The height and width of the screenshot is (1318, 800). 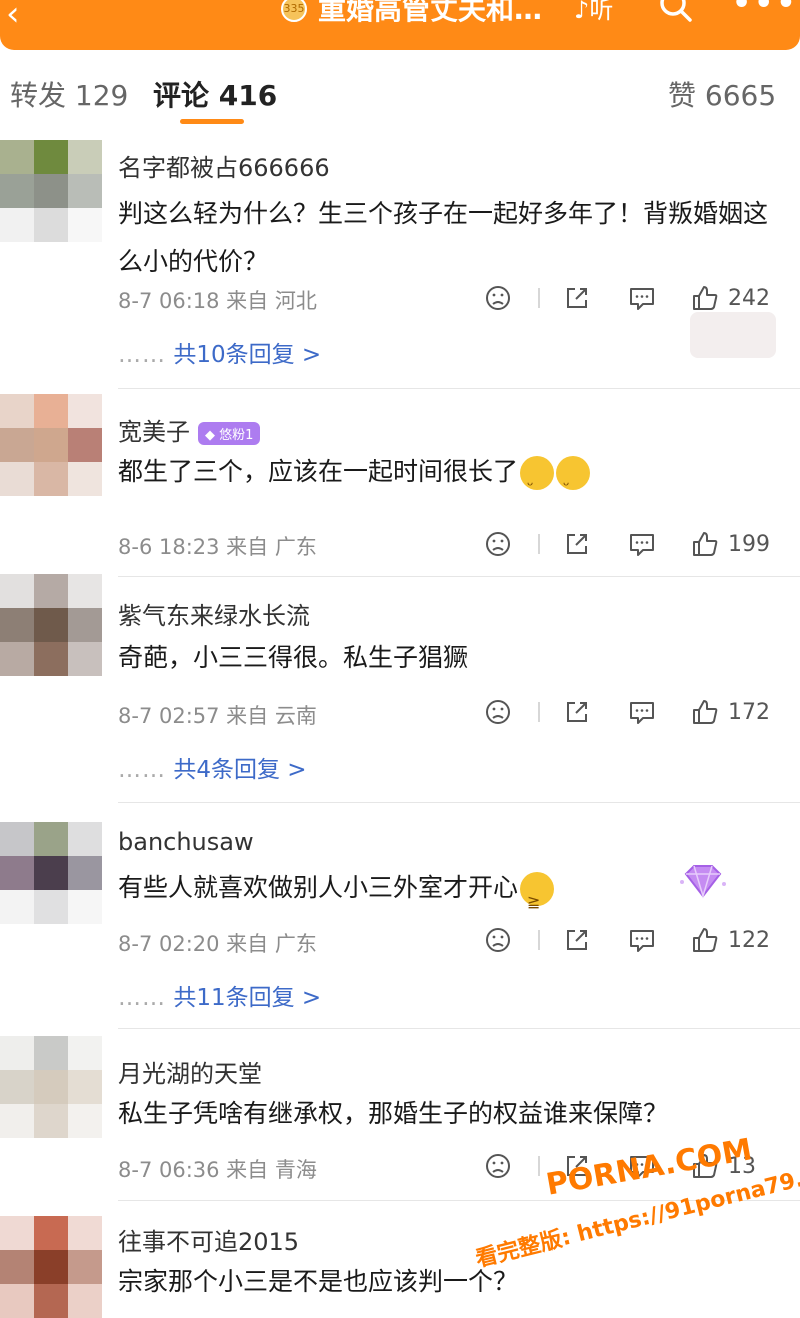 I want to click on tab-likes: 赞 6665, so click(x=722, y=94).